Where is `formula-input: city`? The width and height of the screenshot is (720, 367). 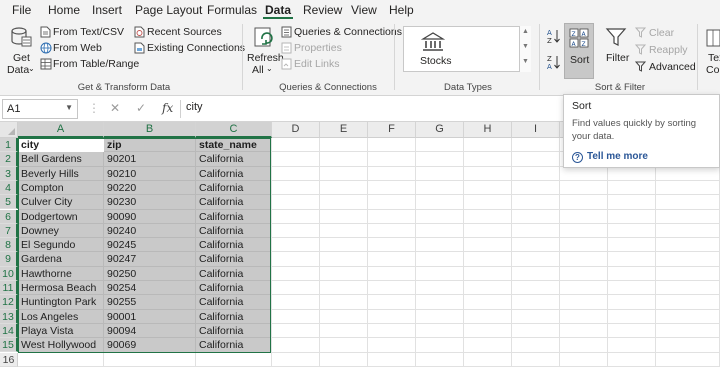
formula-input: city is located at coordinates (194, 107).